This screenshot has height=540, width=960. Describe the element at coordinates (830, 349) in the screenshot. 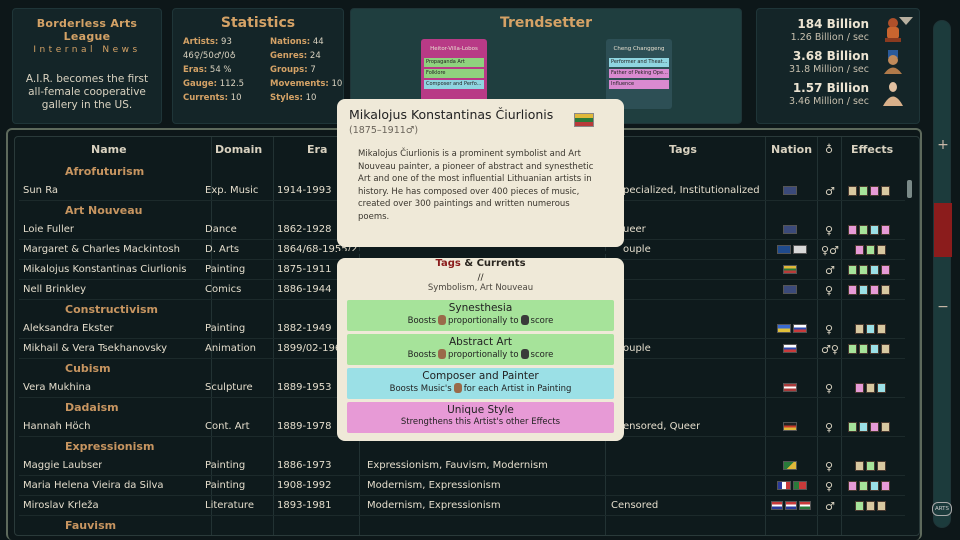

I see `gender-icon: ♂♀` at that location.